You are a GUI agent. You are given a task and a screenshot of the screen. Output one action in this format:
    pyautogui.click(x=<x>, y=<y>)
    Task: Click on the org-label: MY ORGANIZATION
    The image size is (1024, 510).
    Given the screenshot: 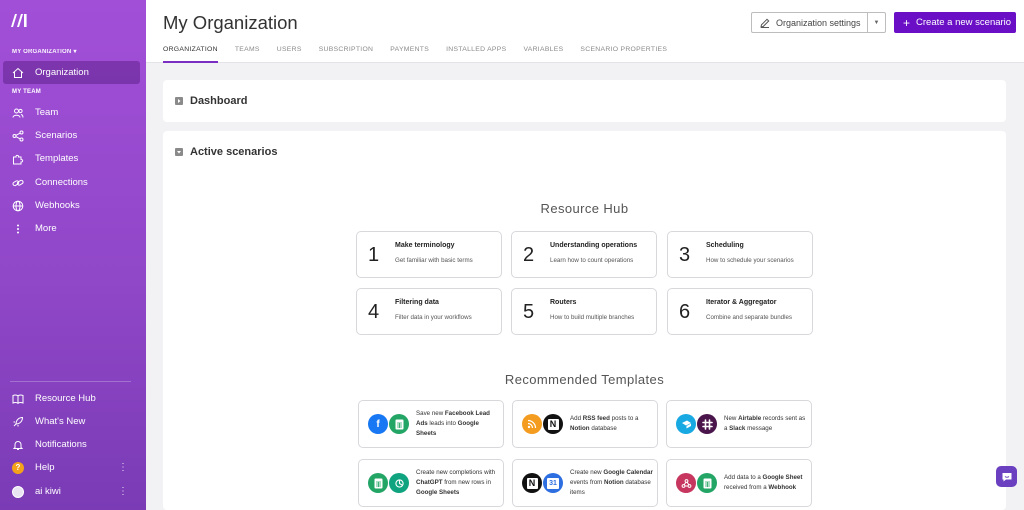 What is the action you would take?
    pyautogui.click(x=42, y=52)
    